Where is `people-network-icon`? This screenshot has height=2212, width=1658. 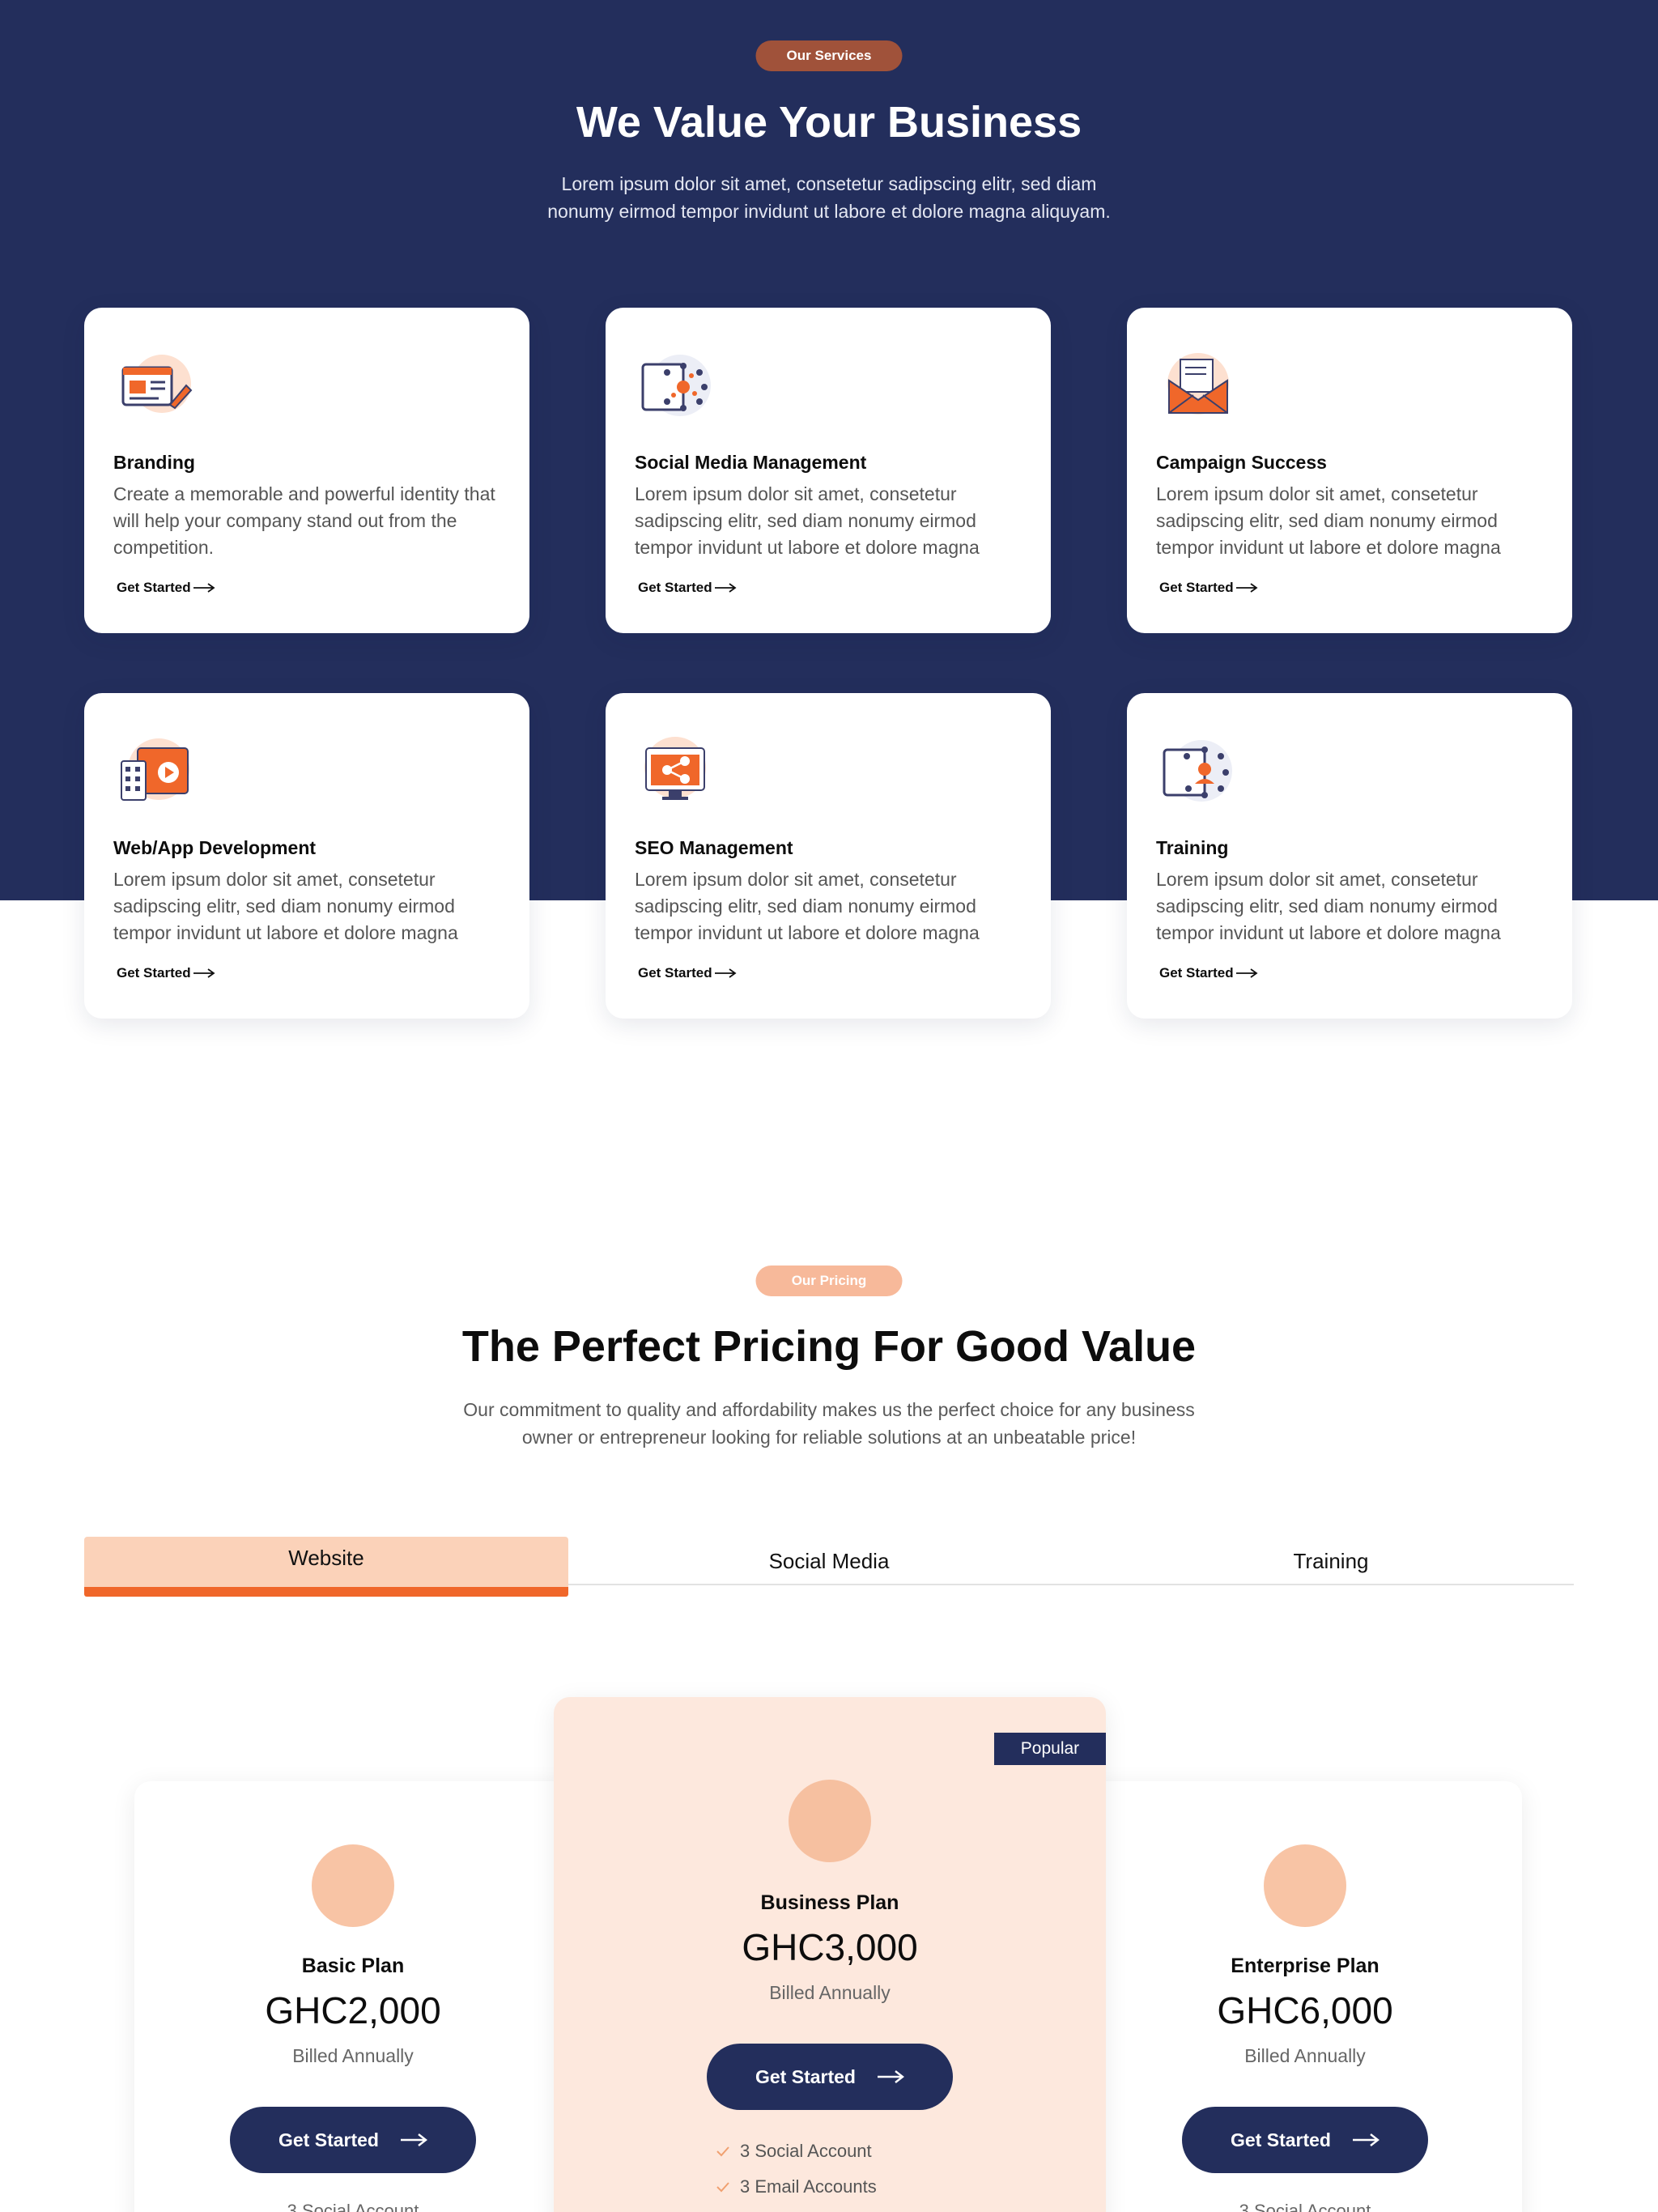 people-network-icon is located at coordinates (1197, 771).